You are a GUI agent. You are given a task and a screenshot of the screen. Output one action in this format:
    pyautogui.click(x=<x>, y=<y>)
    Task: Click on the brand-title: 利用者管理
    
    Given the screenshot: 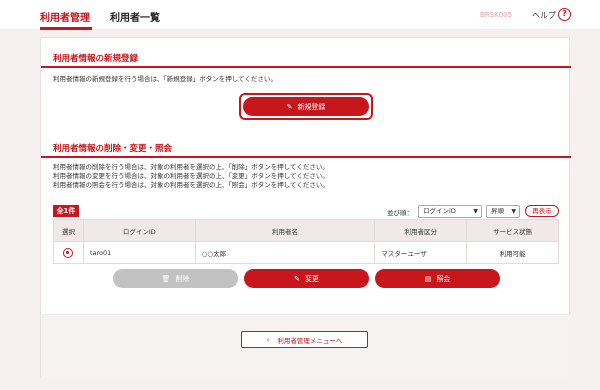 What is the action you would take?
    pyautogui.click(x=65, y=16)
    